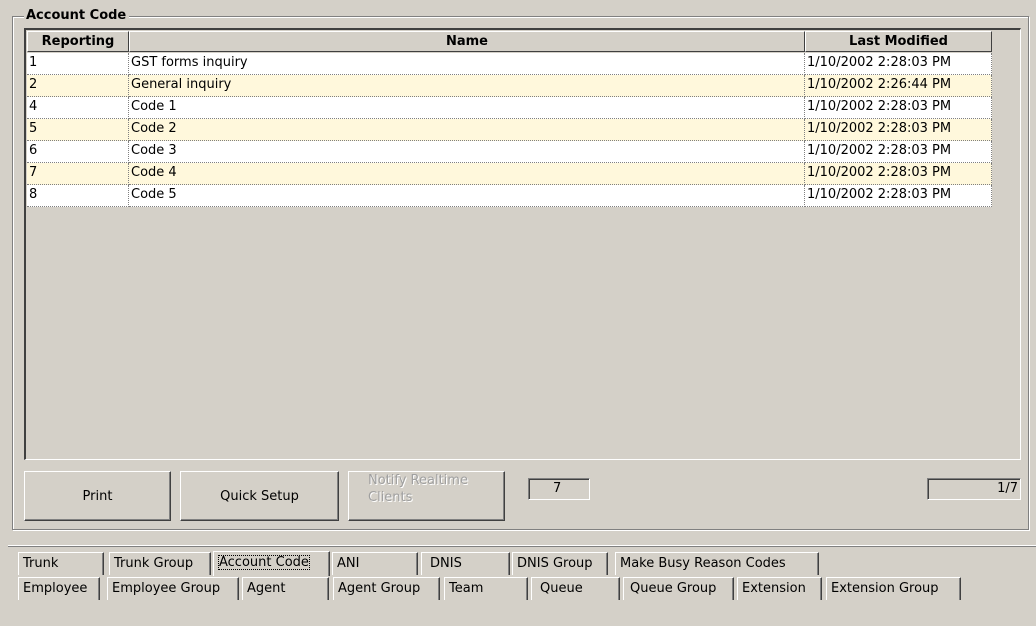 The width and height of the screenshot is (1036, 626). What do you see at coordinates (390, 497) in the screenshot?
I see `notify-button-line2: Clients` at bounding box center [390, 497].